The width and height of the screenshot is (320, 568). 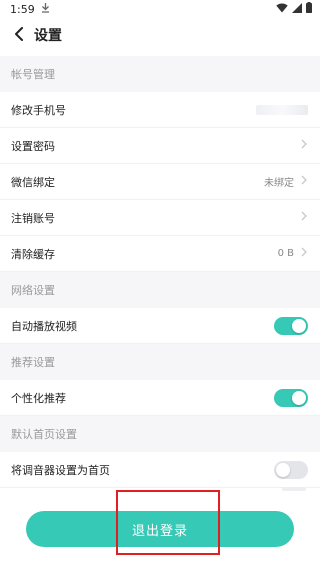 I want to click on tuner-home-toggle, so click(x=291, y=469).